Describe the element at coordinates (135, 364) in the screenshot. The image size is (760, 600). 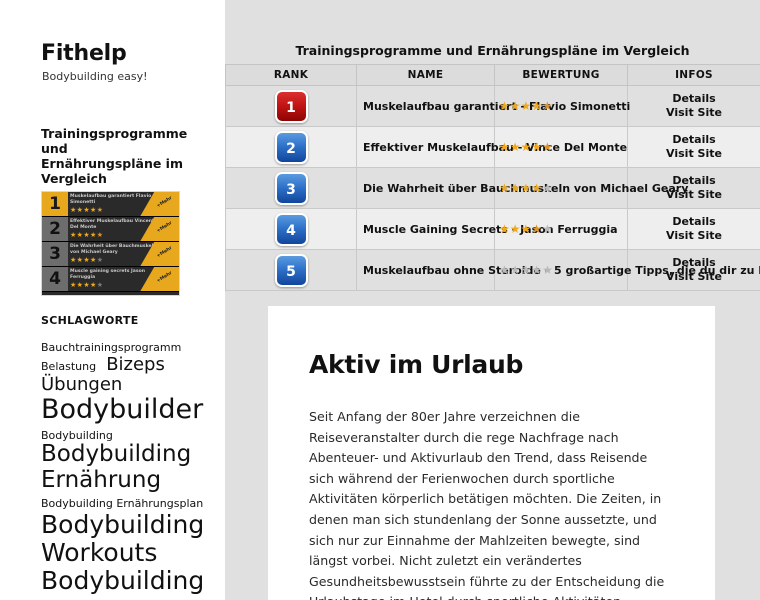
I see `tagcloud-link: Bizeps` at that location.